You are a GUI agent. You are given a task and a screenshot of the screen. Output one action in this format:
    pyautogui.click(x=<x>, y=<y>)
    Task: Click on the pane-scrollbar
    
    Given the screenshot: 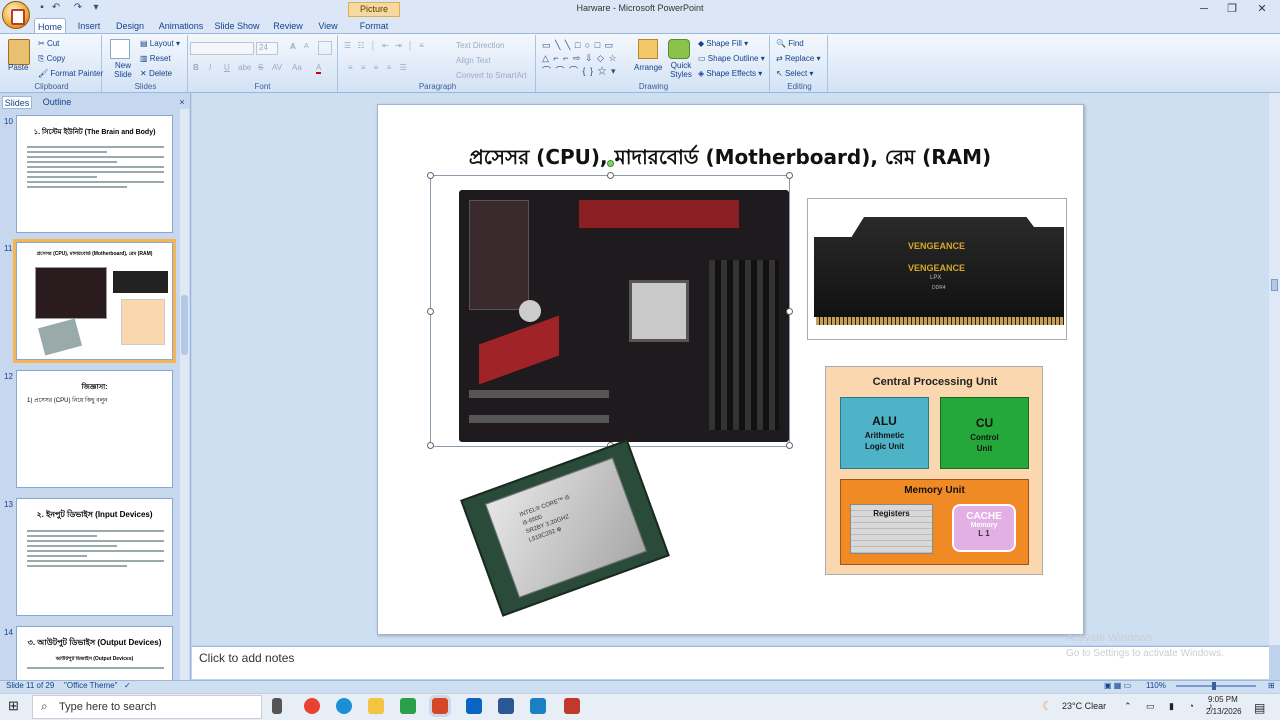 What is the action you would take?
    pyautogui.click(x=184, y=394)
    